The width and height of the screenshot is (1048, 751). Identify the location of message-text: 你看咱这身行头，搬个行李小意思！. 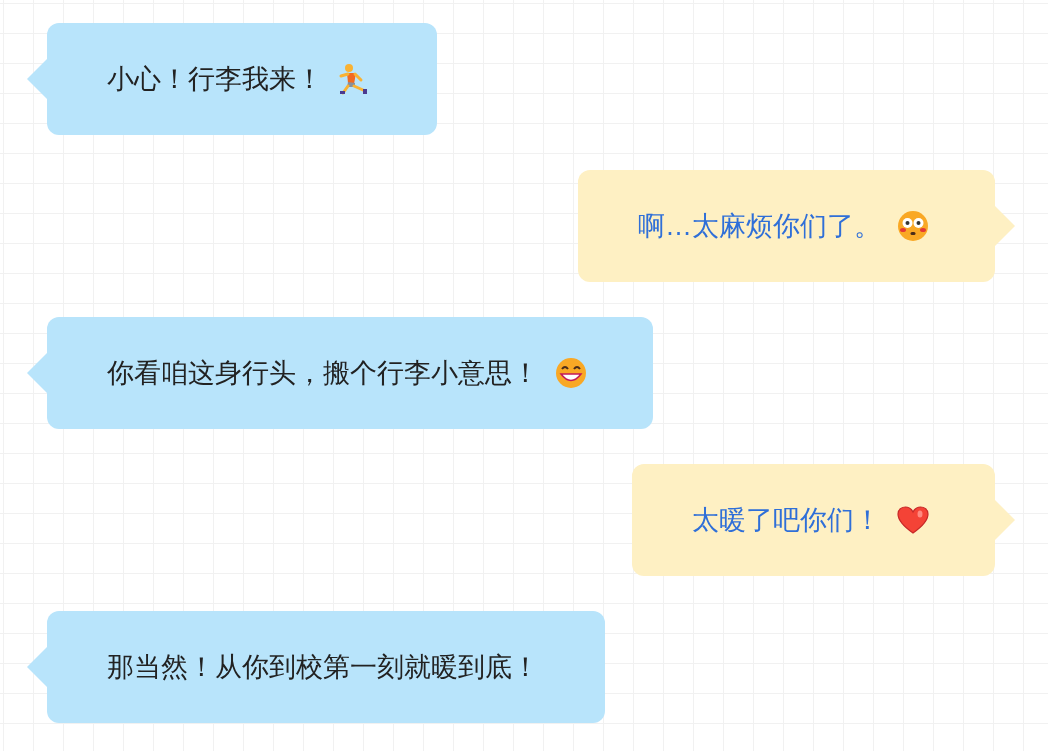
(323, 373).